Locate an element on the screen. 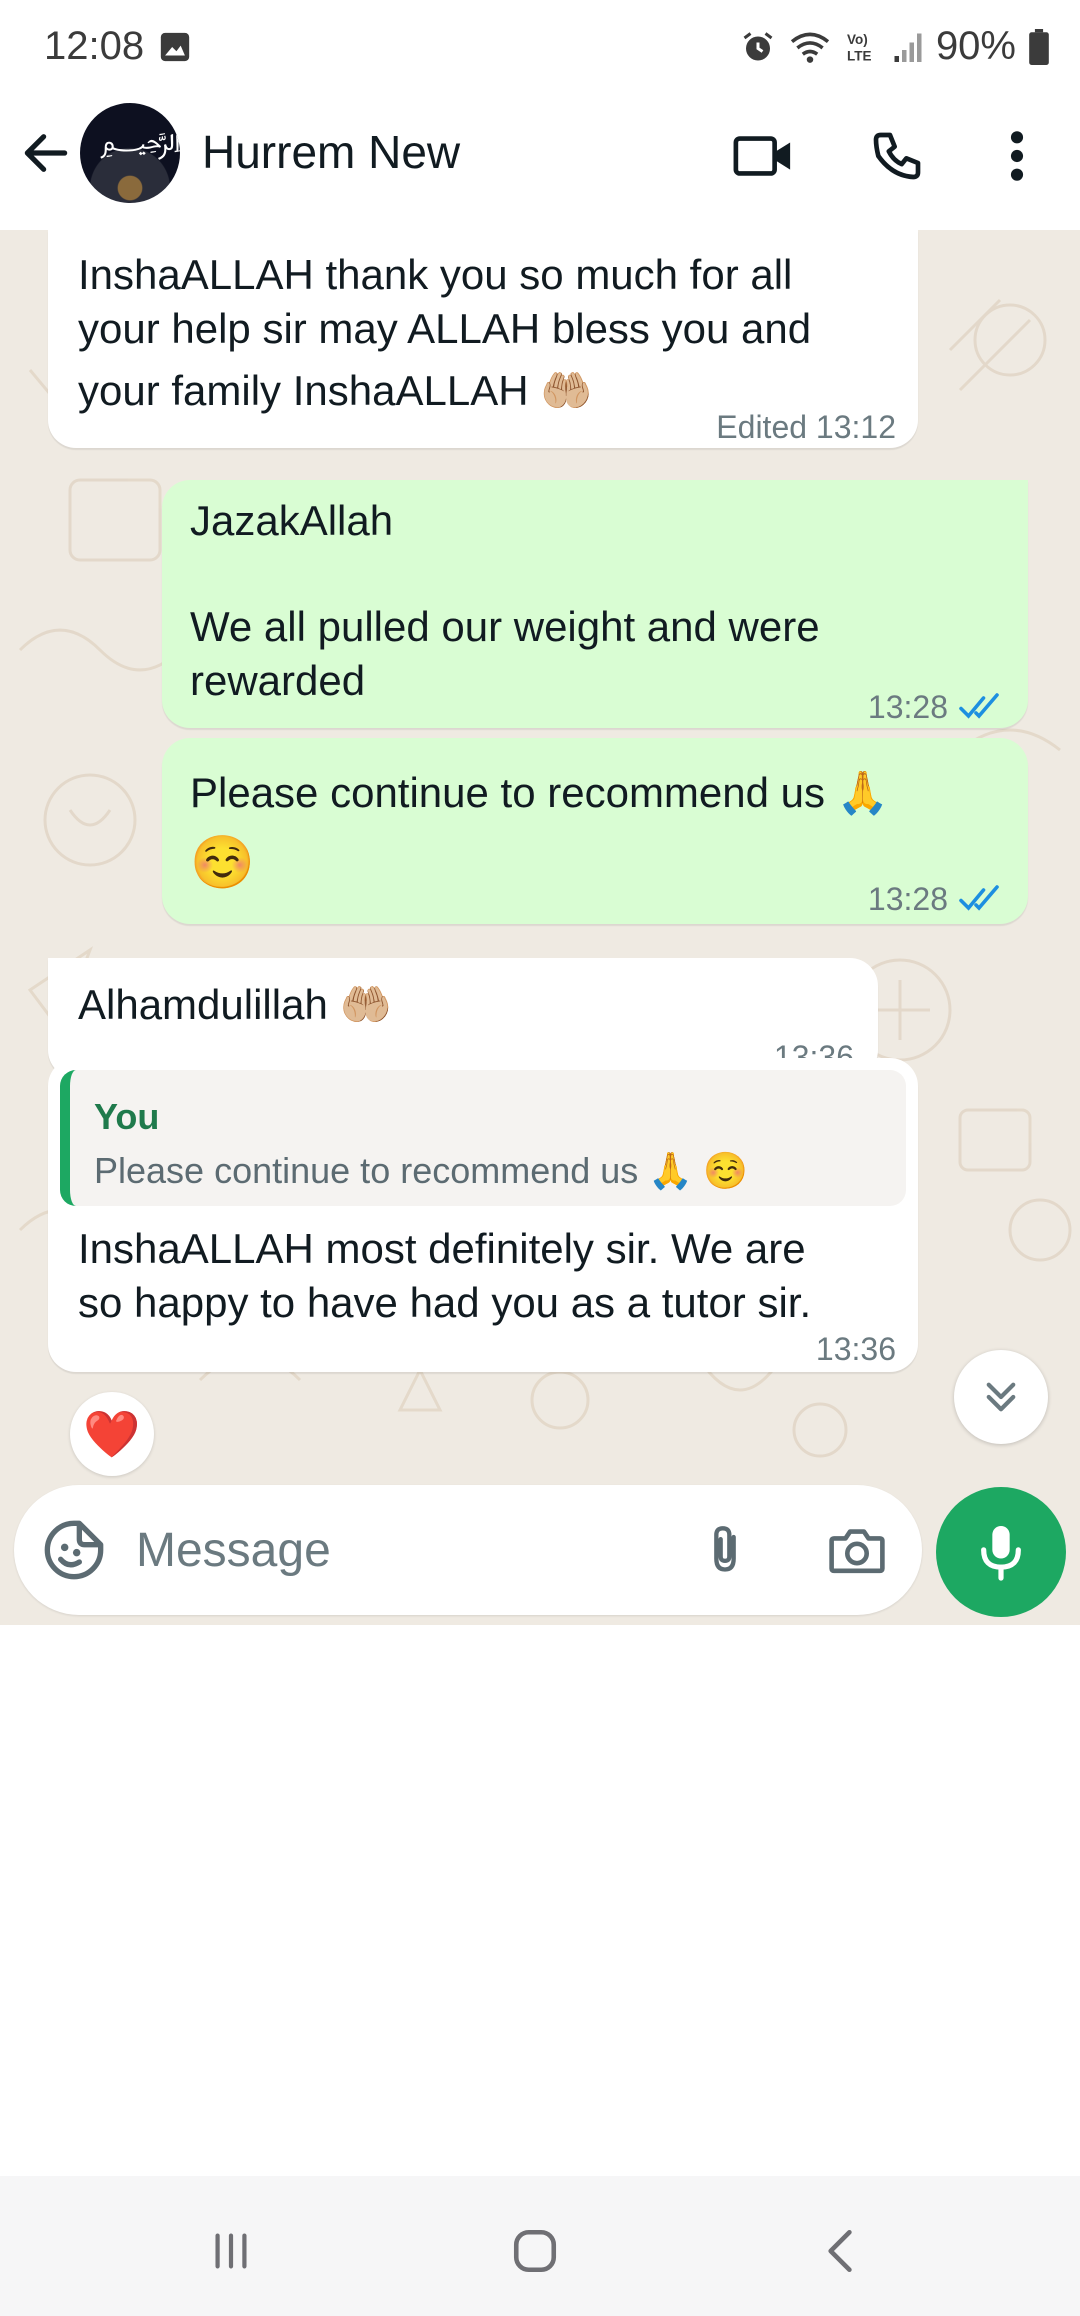 Image resolution: width=1080 pixels, height=2316 pixels. avatar-calligraphy-icon: ﷽ is located at coordinates (140, 144).